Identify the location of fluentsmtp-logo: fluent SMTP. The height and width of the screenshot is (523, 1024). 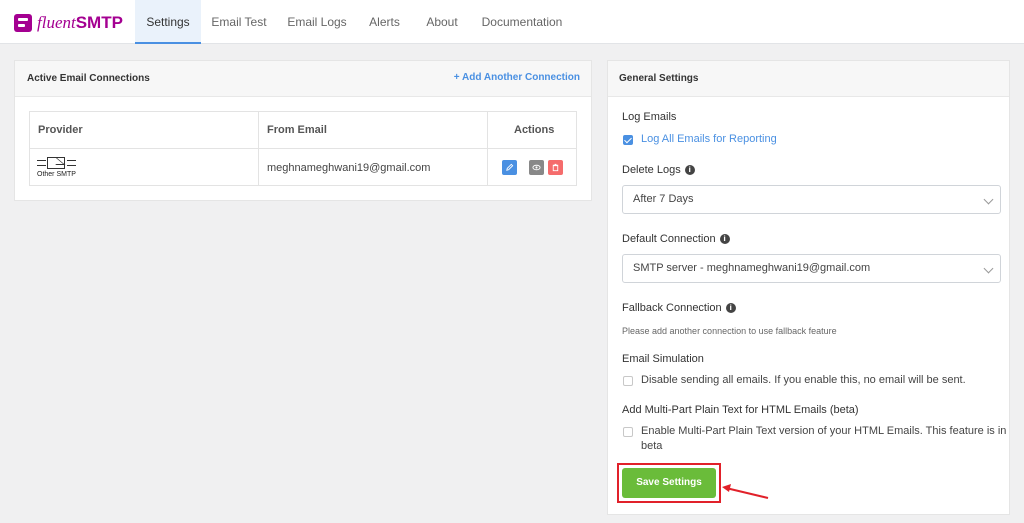
(68, 23).